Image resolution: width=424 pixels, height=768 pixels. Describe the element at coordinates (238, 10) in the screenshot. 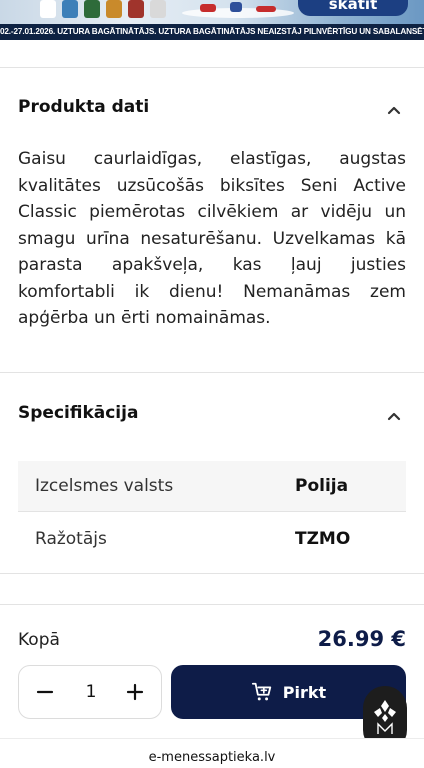

I see `promo-sled-image` at that location.